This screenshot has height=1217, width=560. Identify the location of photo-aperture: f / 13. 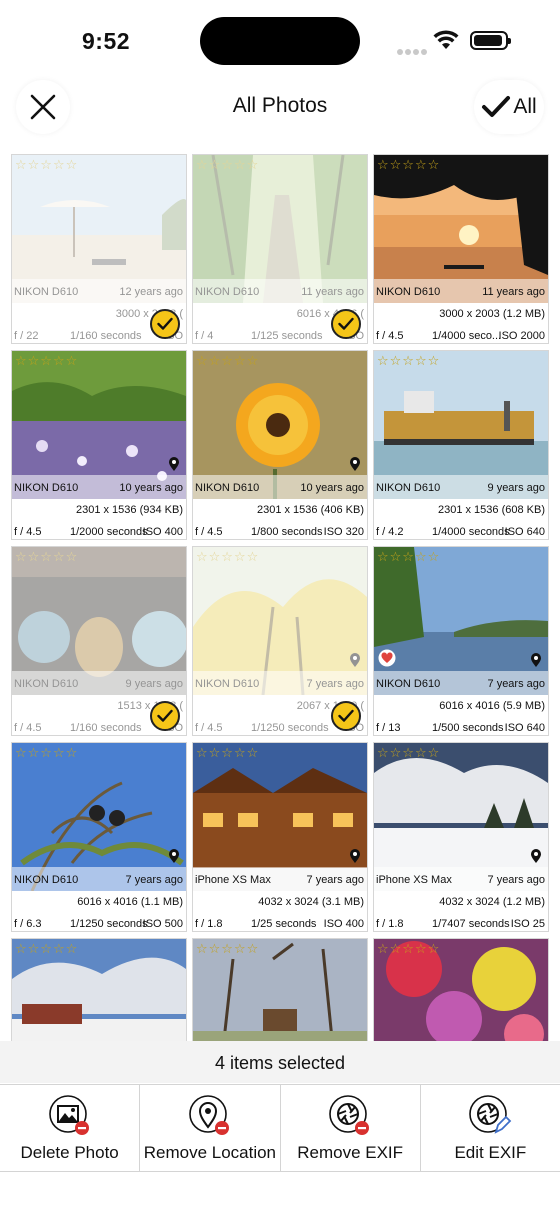
(388, 728).